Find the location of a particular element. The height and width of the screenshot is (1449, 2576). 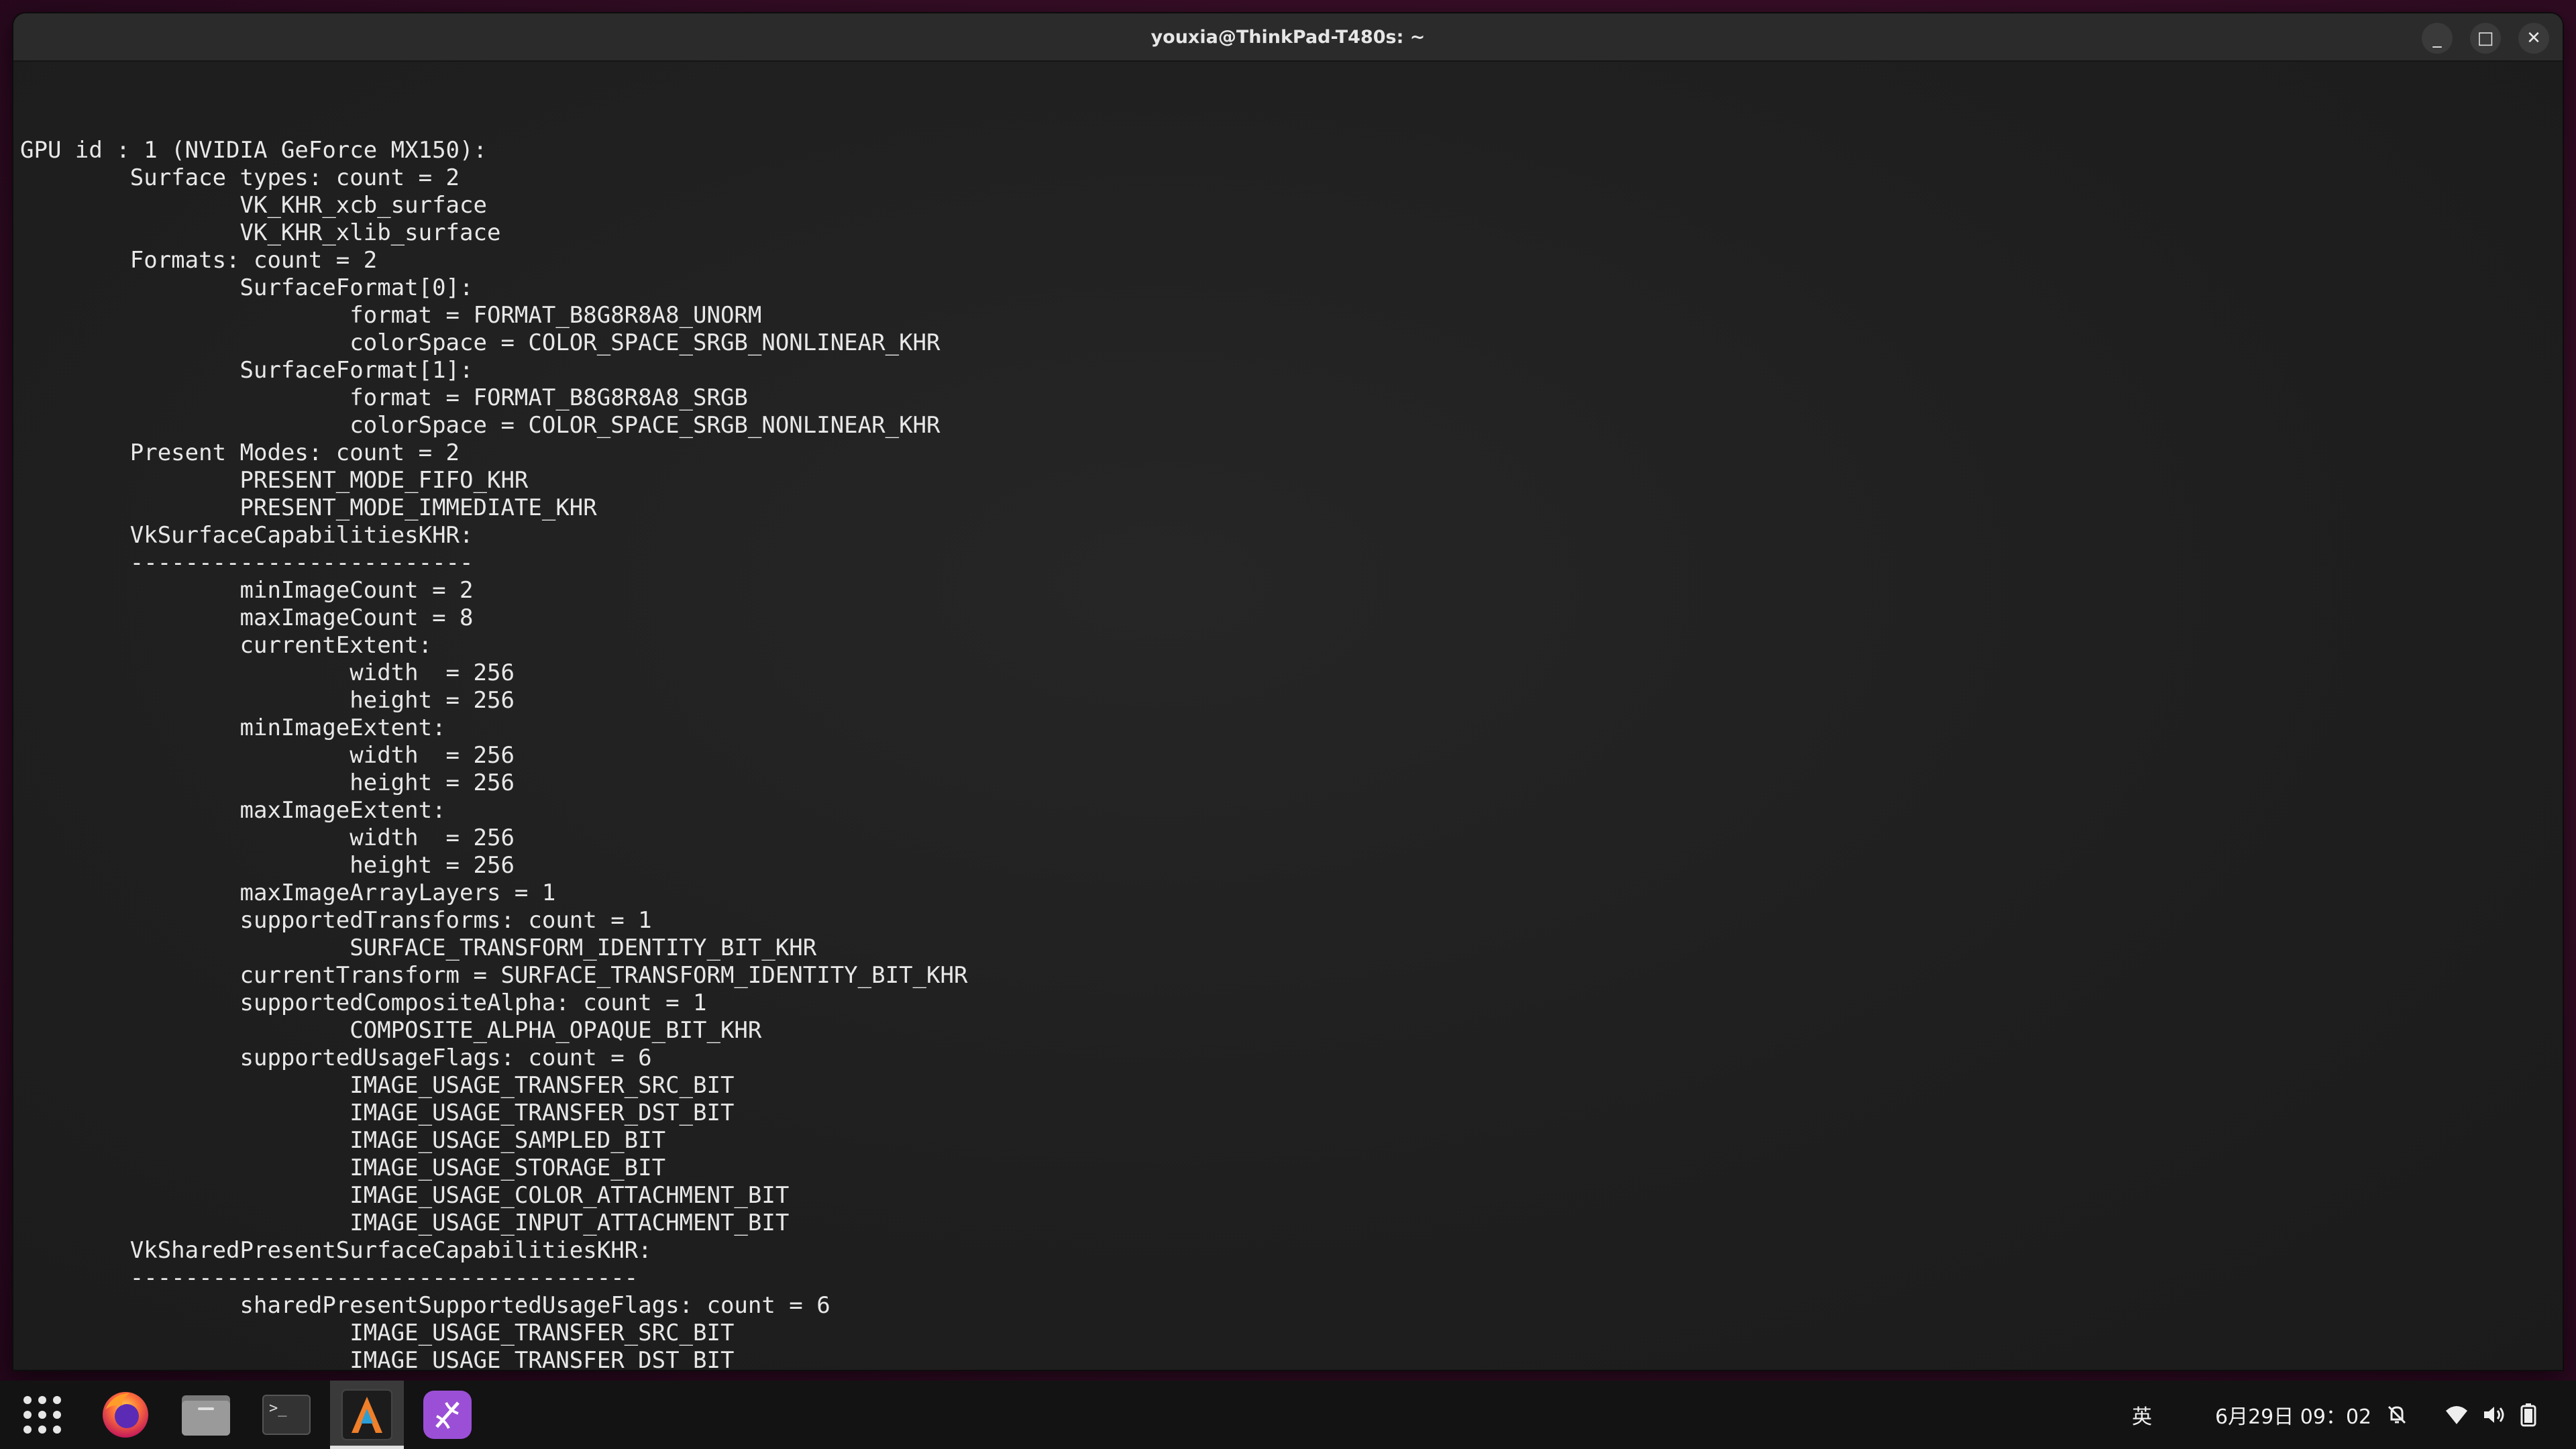

terminal-line: SurfaceFormat[0]: is located at coordinates (247, 287).